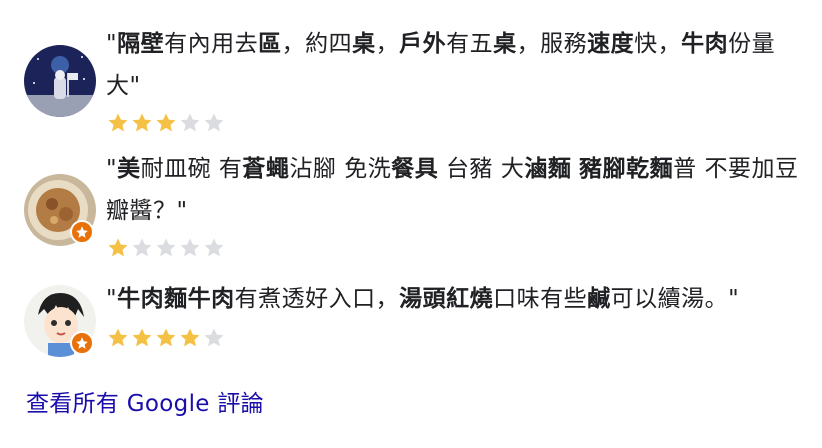 This screenshot has width=822, height=448. I want to click on see-all-reviews-link: 查看所有 Google 評論, so click(145, 401).